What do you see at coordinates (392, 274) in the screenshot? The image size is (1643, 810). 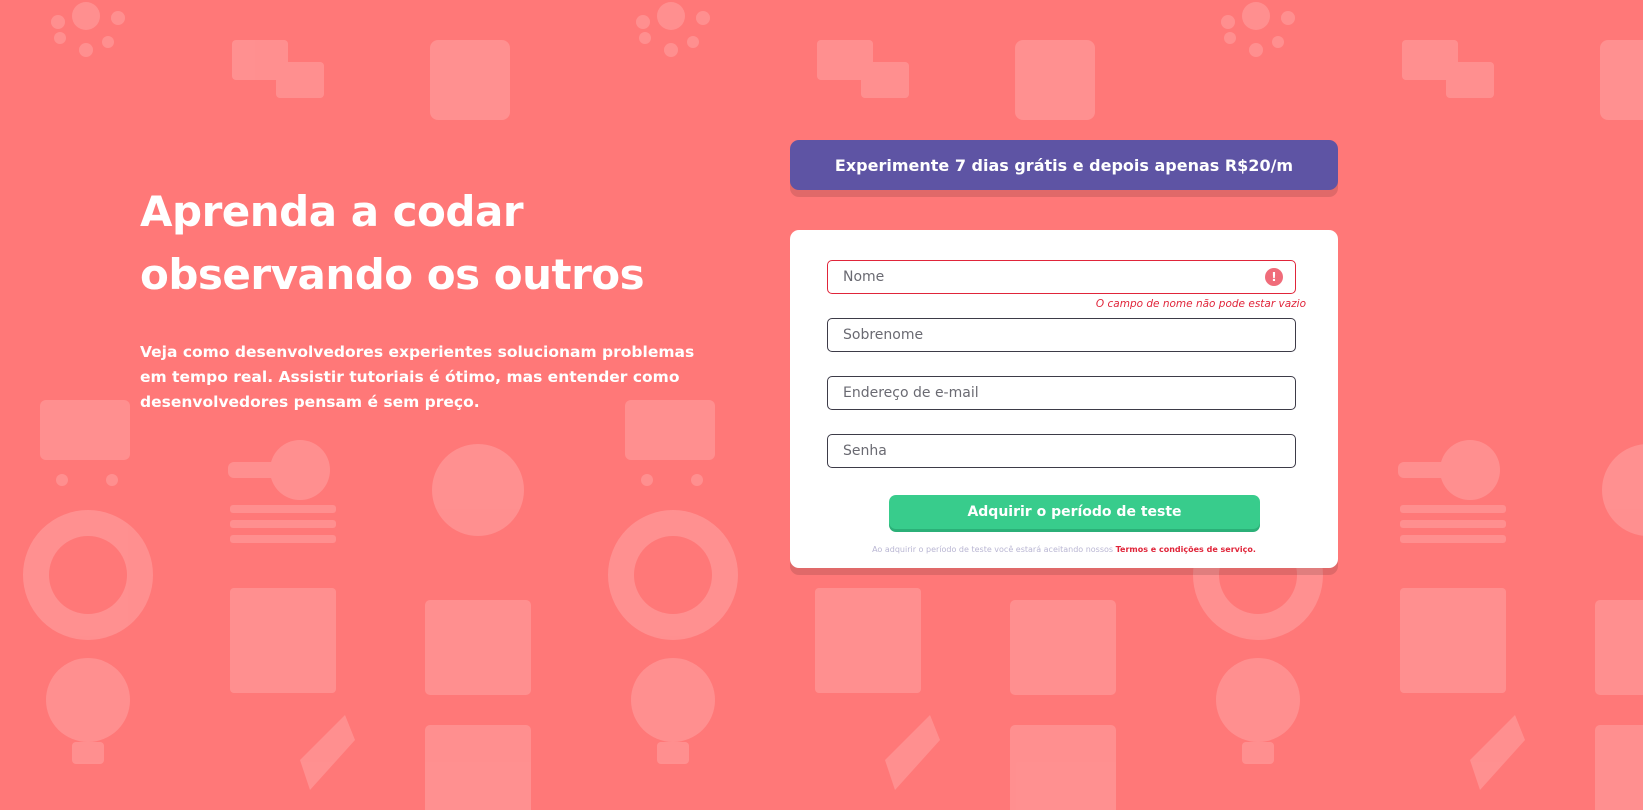 I see `hero-title-line-2: observando os outros` at bounding box center [392, 274].